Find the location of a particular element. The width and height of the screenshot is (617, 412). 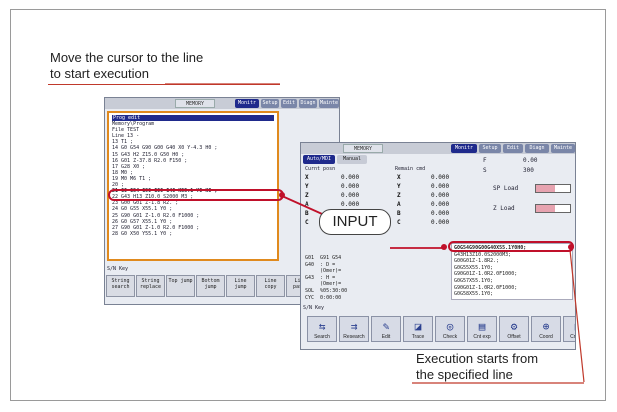

highlight-selected-line is located at coordinates (196, 195).